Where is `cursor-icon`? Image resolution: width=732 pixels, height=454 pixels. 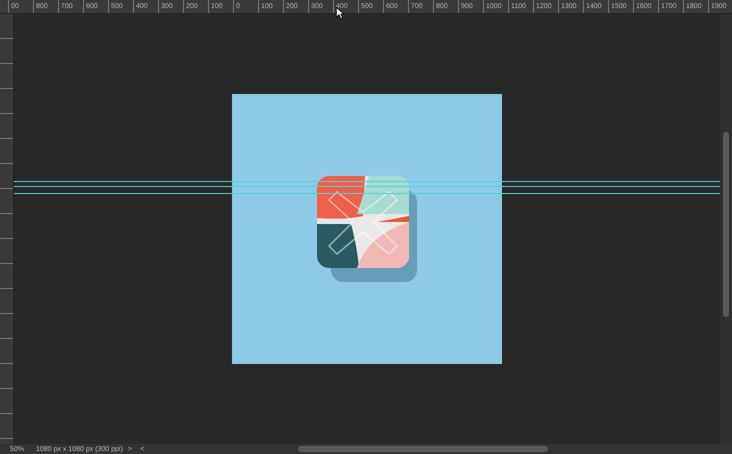
cursor-icon is located at coordinates (340, 13).